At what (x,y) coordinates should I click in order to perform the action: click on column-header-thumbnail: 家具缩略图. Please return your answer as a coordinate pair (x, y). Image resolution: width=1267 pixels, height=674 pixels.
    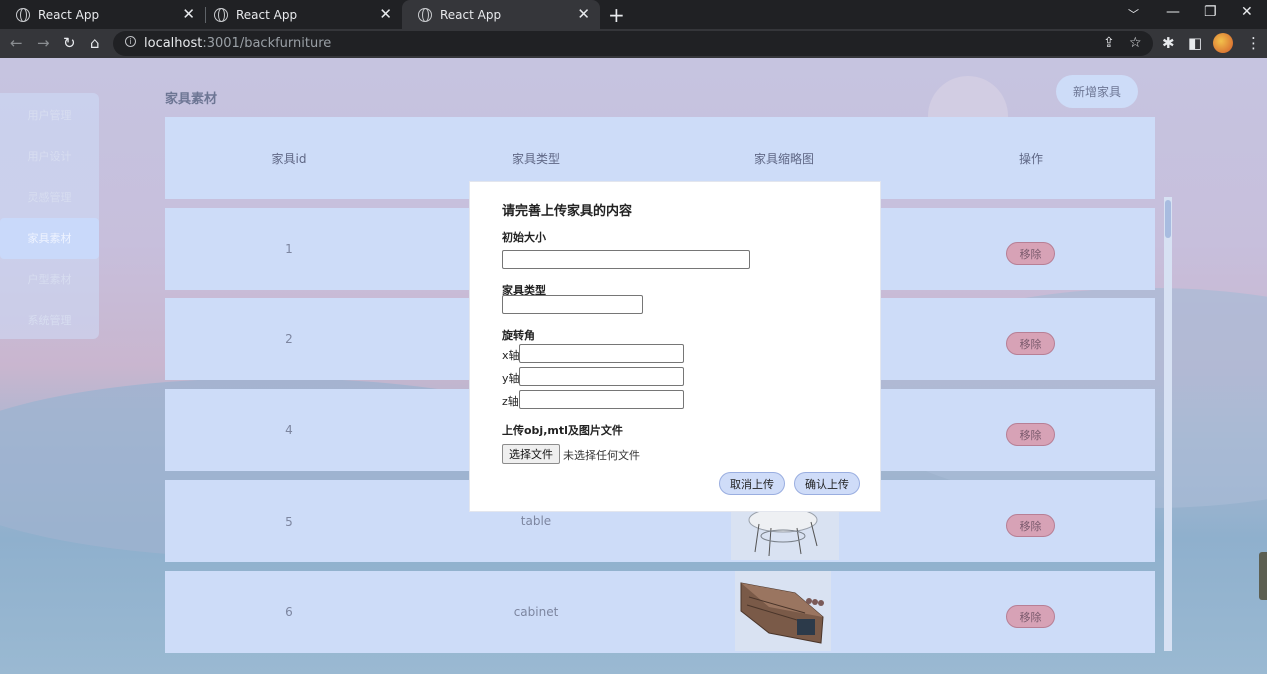
    Looking at the image, I should click on (783, 159).